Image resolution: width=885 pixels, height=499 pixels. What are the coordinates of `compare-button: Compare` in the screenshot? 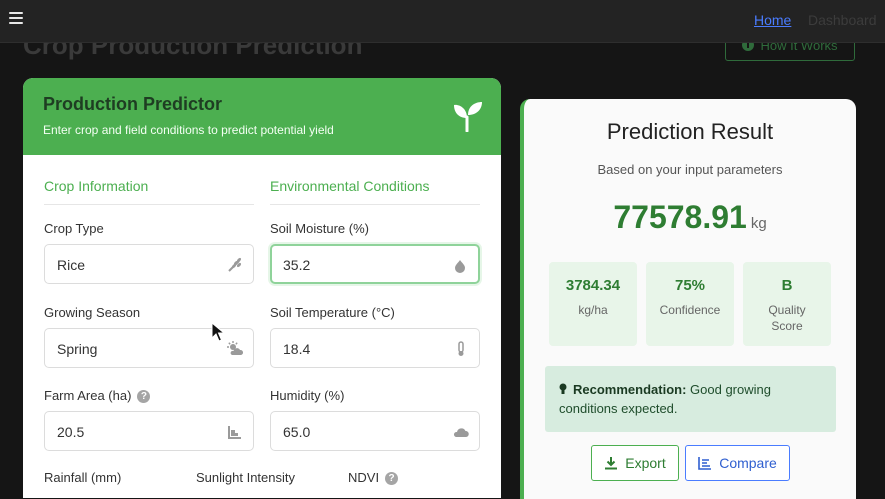 It's located at (737, 463).